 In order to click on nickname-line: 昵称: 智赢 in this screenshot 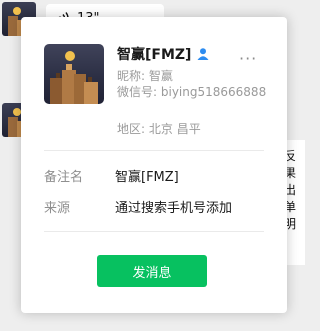, I will do `click(145, 76)`.